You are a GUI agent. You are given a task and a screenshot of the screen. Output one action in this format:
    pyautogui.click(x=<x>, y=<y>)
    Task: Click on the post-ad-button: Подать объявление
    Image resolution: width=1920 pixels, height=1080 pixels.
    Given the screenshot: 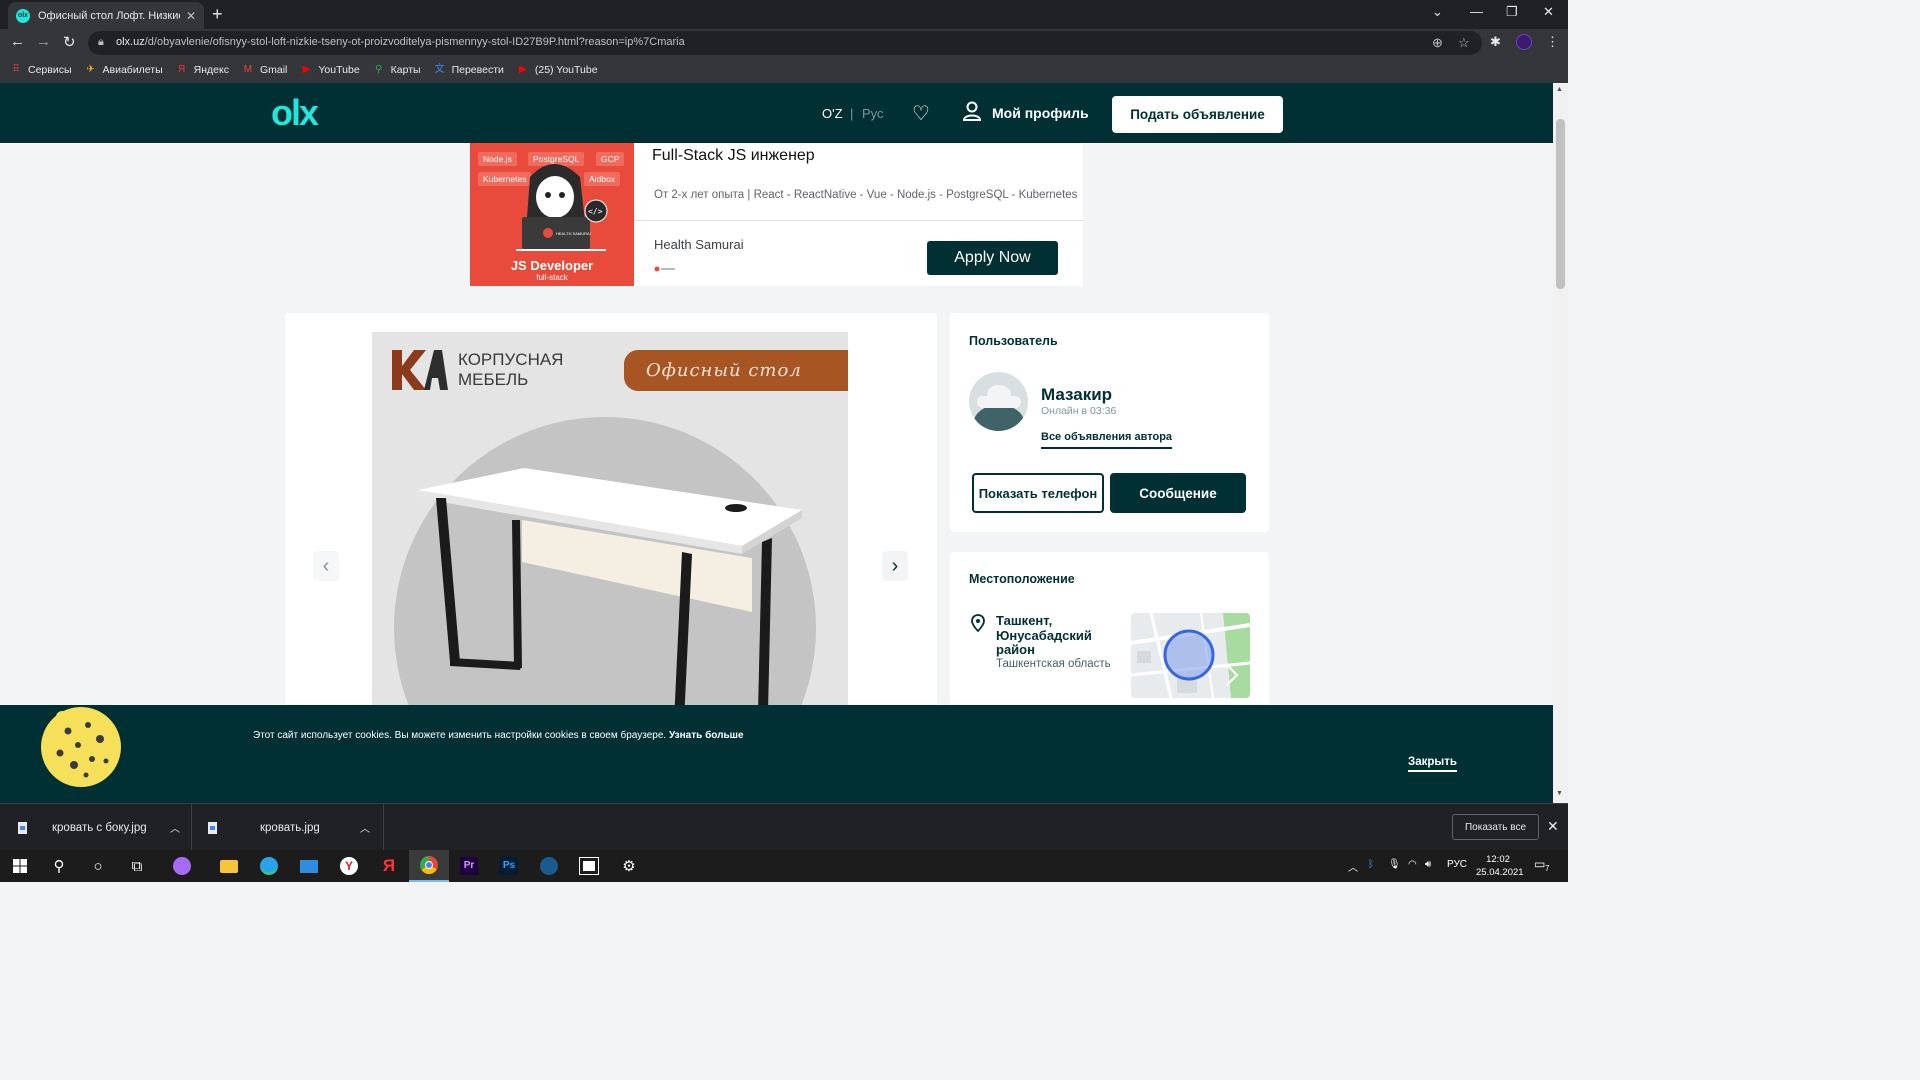 What is the action you would take?
    pyautogui.click(x=1197, y=114)
    